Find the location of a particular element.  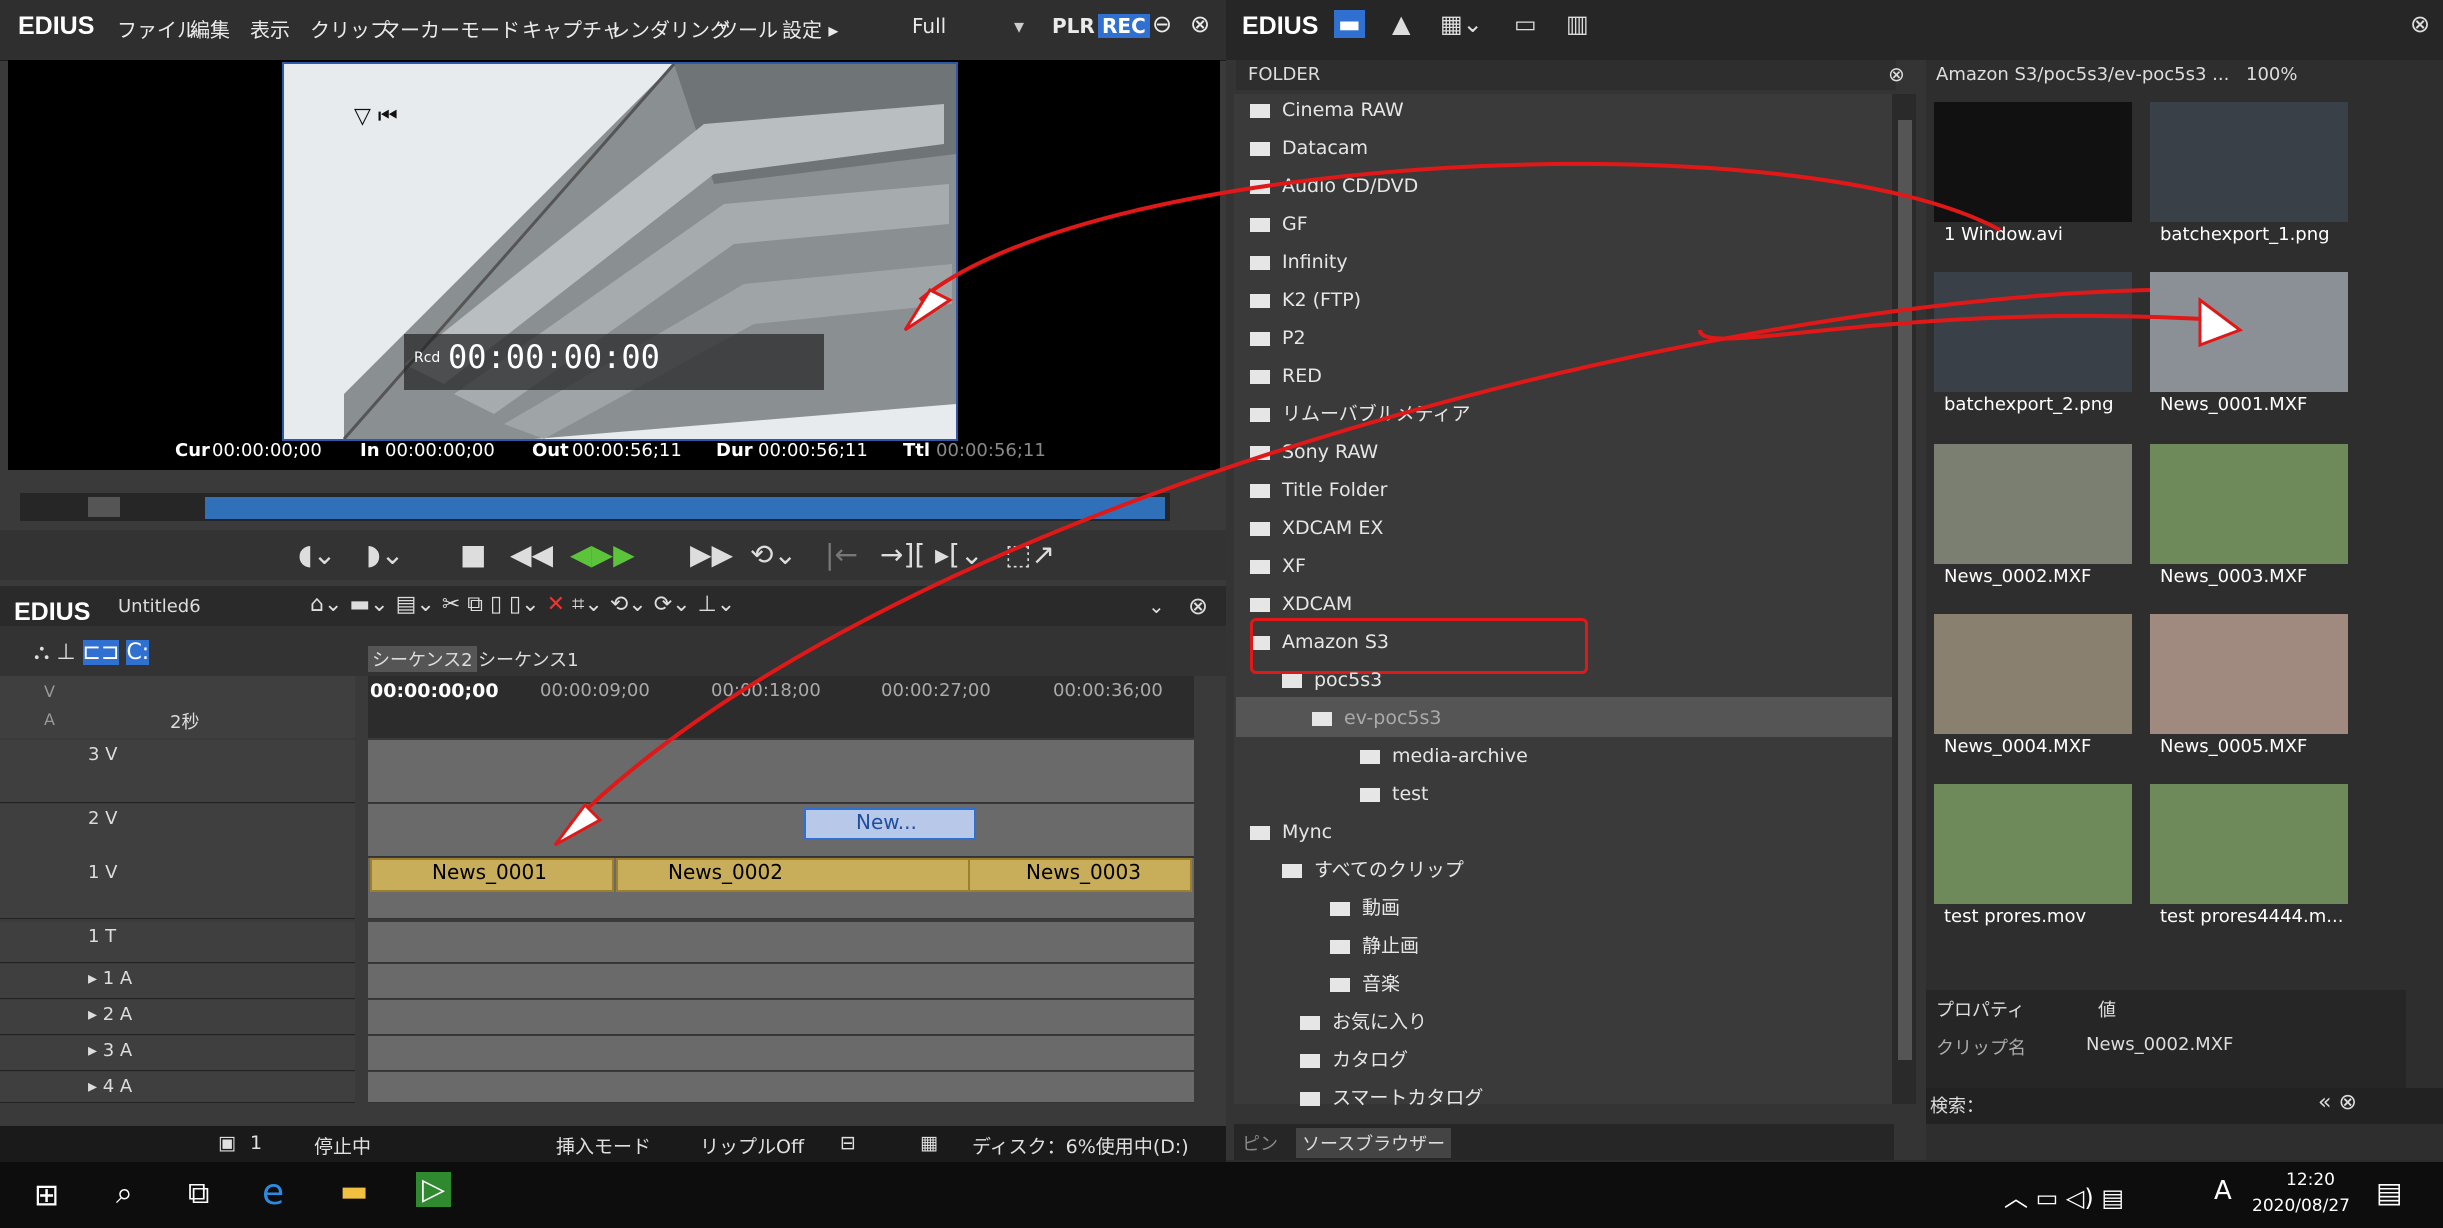

file-explorer-icon: ▬ is located at coordinates (354, 1191).